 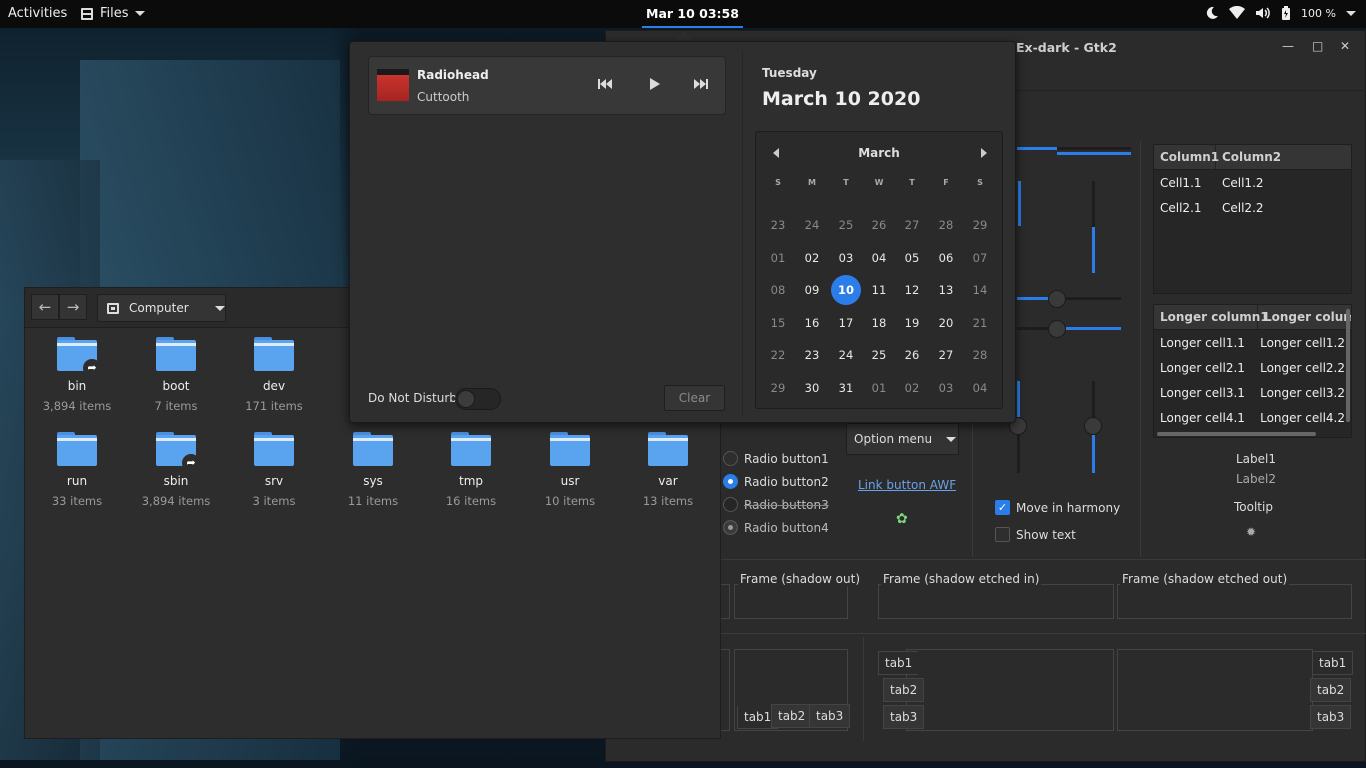 What do you see at coordinates (776, 481) in the screenshot?
I see `radio-button-2: Radio button2` at bounding box center [776, 481].